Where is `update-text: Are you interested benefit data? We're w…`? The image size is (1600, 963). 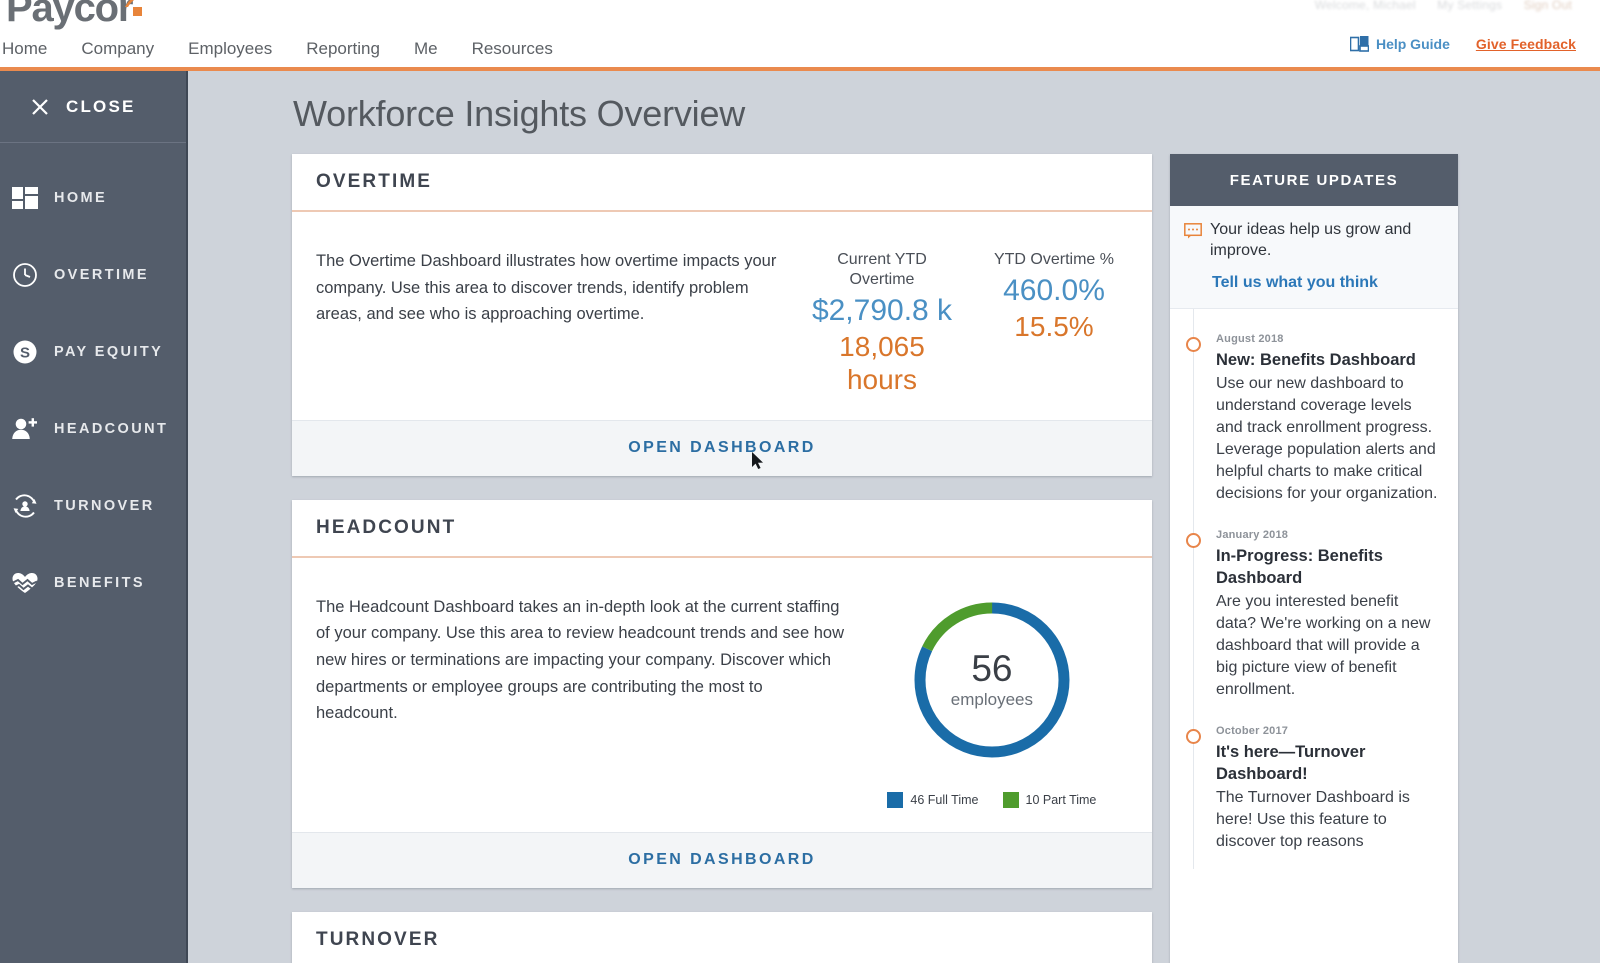 update-text: Are you interested benefit data? We're w… is located at coordinates (1323, 645).